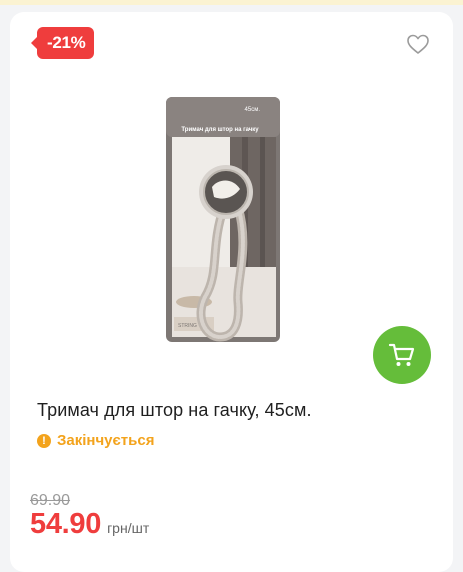 The height and width of the screenshot is (572, 463). What do you see at coordinates (106, 440) in the screenshot?
I see `stock-status-text: Закінчується` at bounding box center [106, 440].